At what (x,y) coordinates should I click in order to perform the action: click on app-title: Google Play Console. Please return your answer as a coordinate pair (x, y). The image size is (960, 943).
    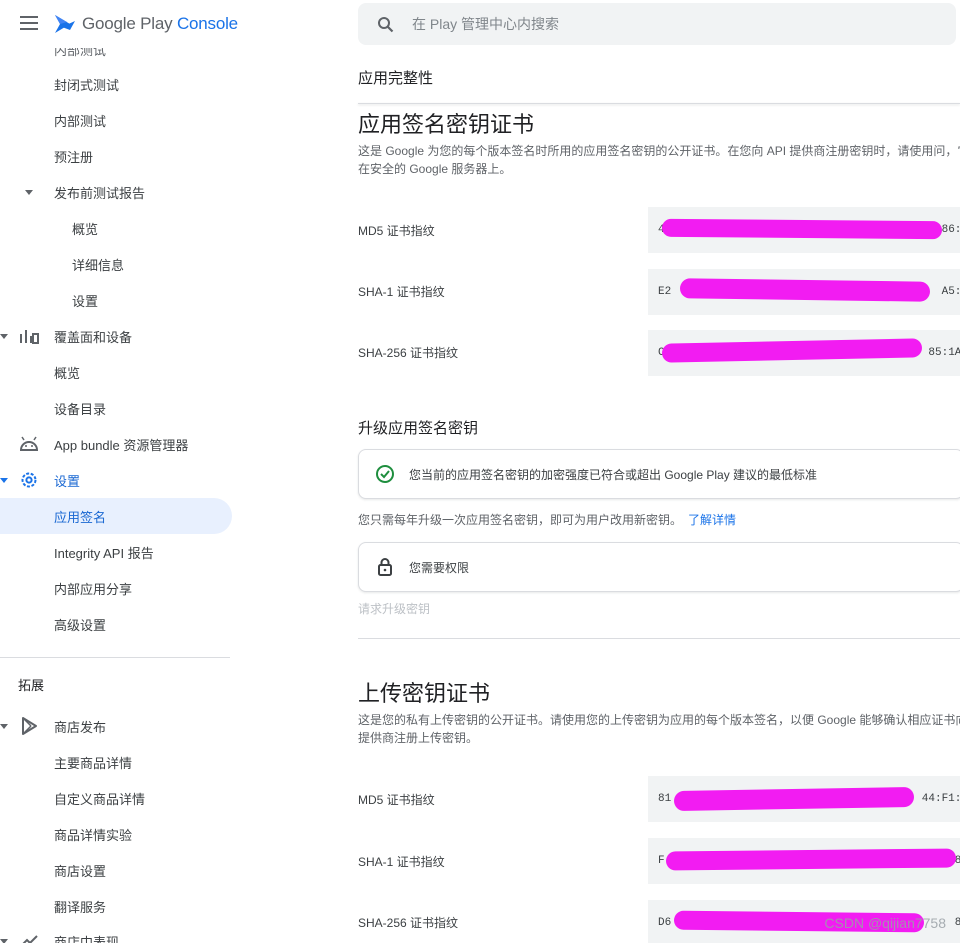
    Looking at the image, I should click on (160, 23).